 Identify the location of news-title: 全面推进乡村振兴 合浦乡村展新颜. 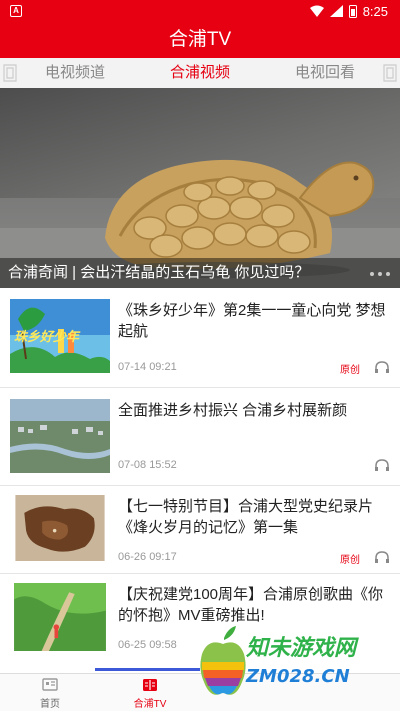
(233, 410).